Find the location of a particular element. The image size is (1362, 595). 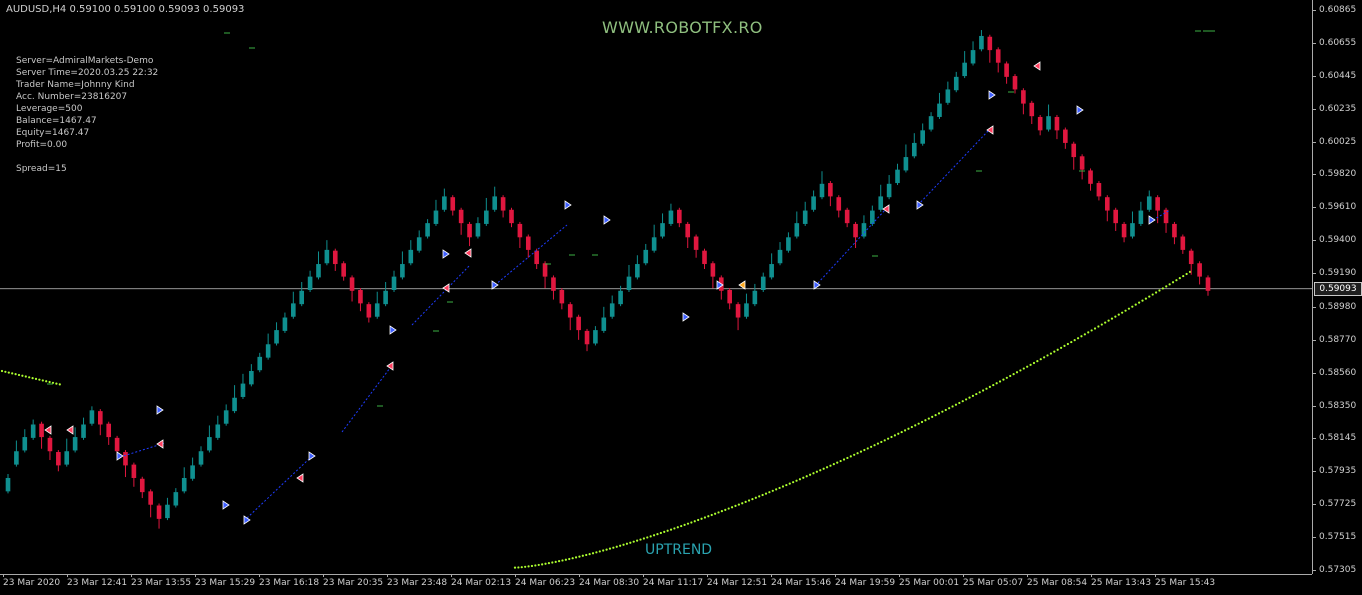

time-tick: 25 Mar 15:43 is located at coordinates (1185, 581).